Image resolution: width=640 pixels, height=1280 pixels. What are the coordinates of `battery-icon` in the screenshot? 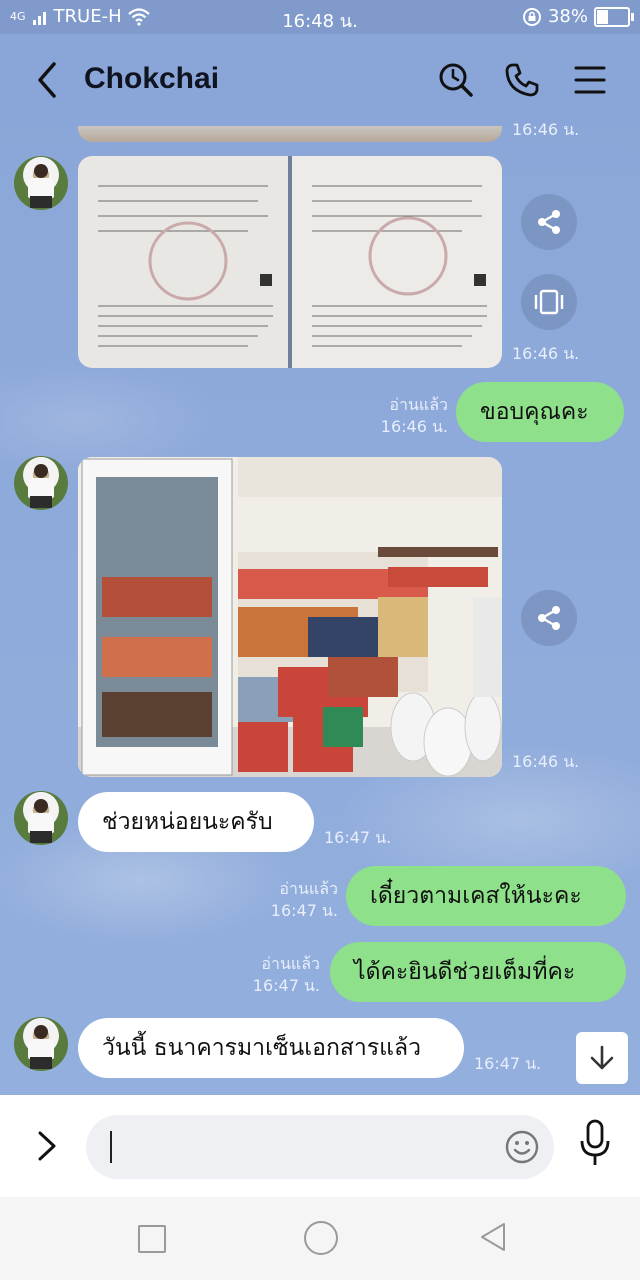 It's located at (614, 16).